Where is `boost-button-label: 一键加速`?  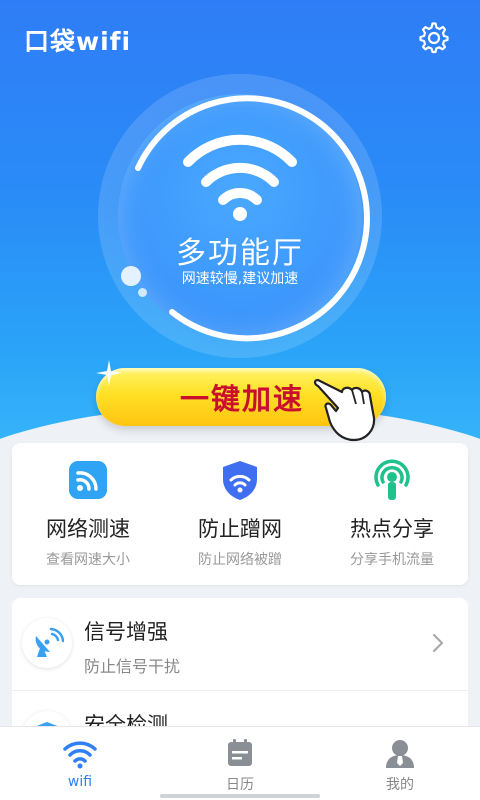 boost-button-label: 一键加速 is located at coordinates (242, 399).